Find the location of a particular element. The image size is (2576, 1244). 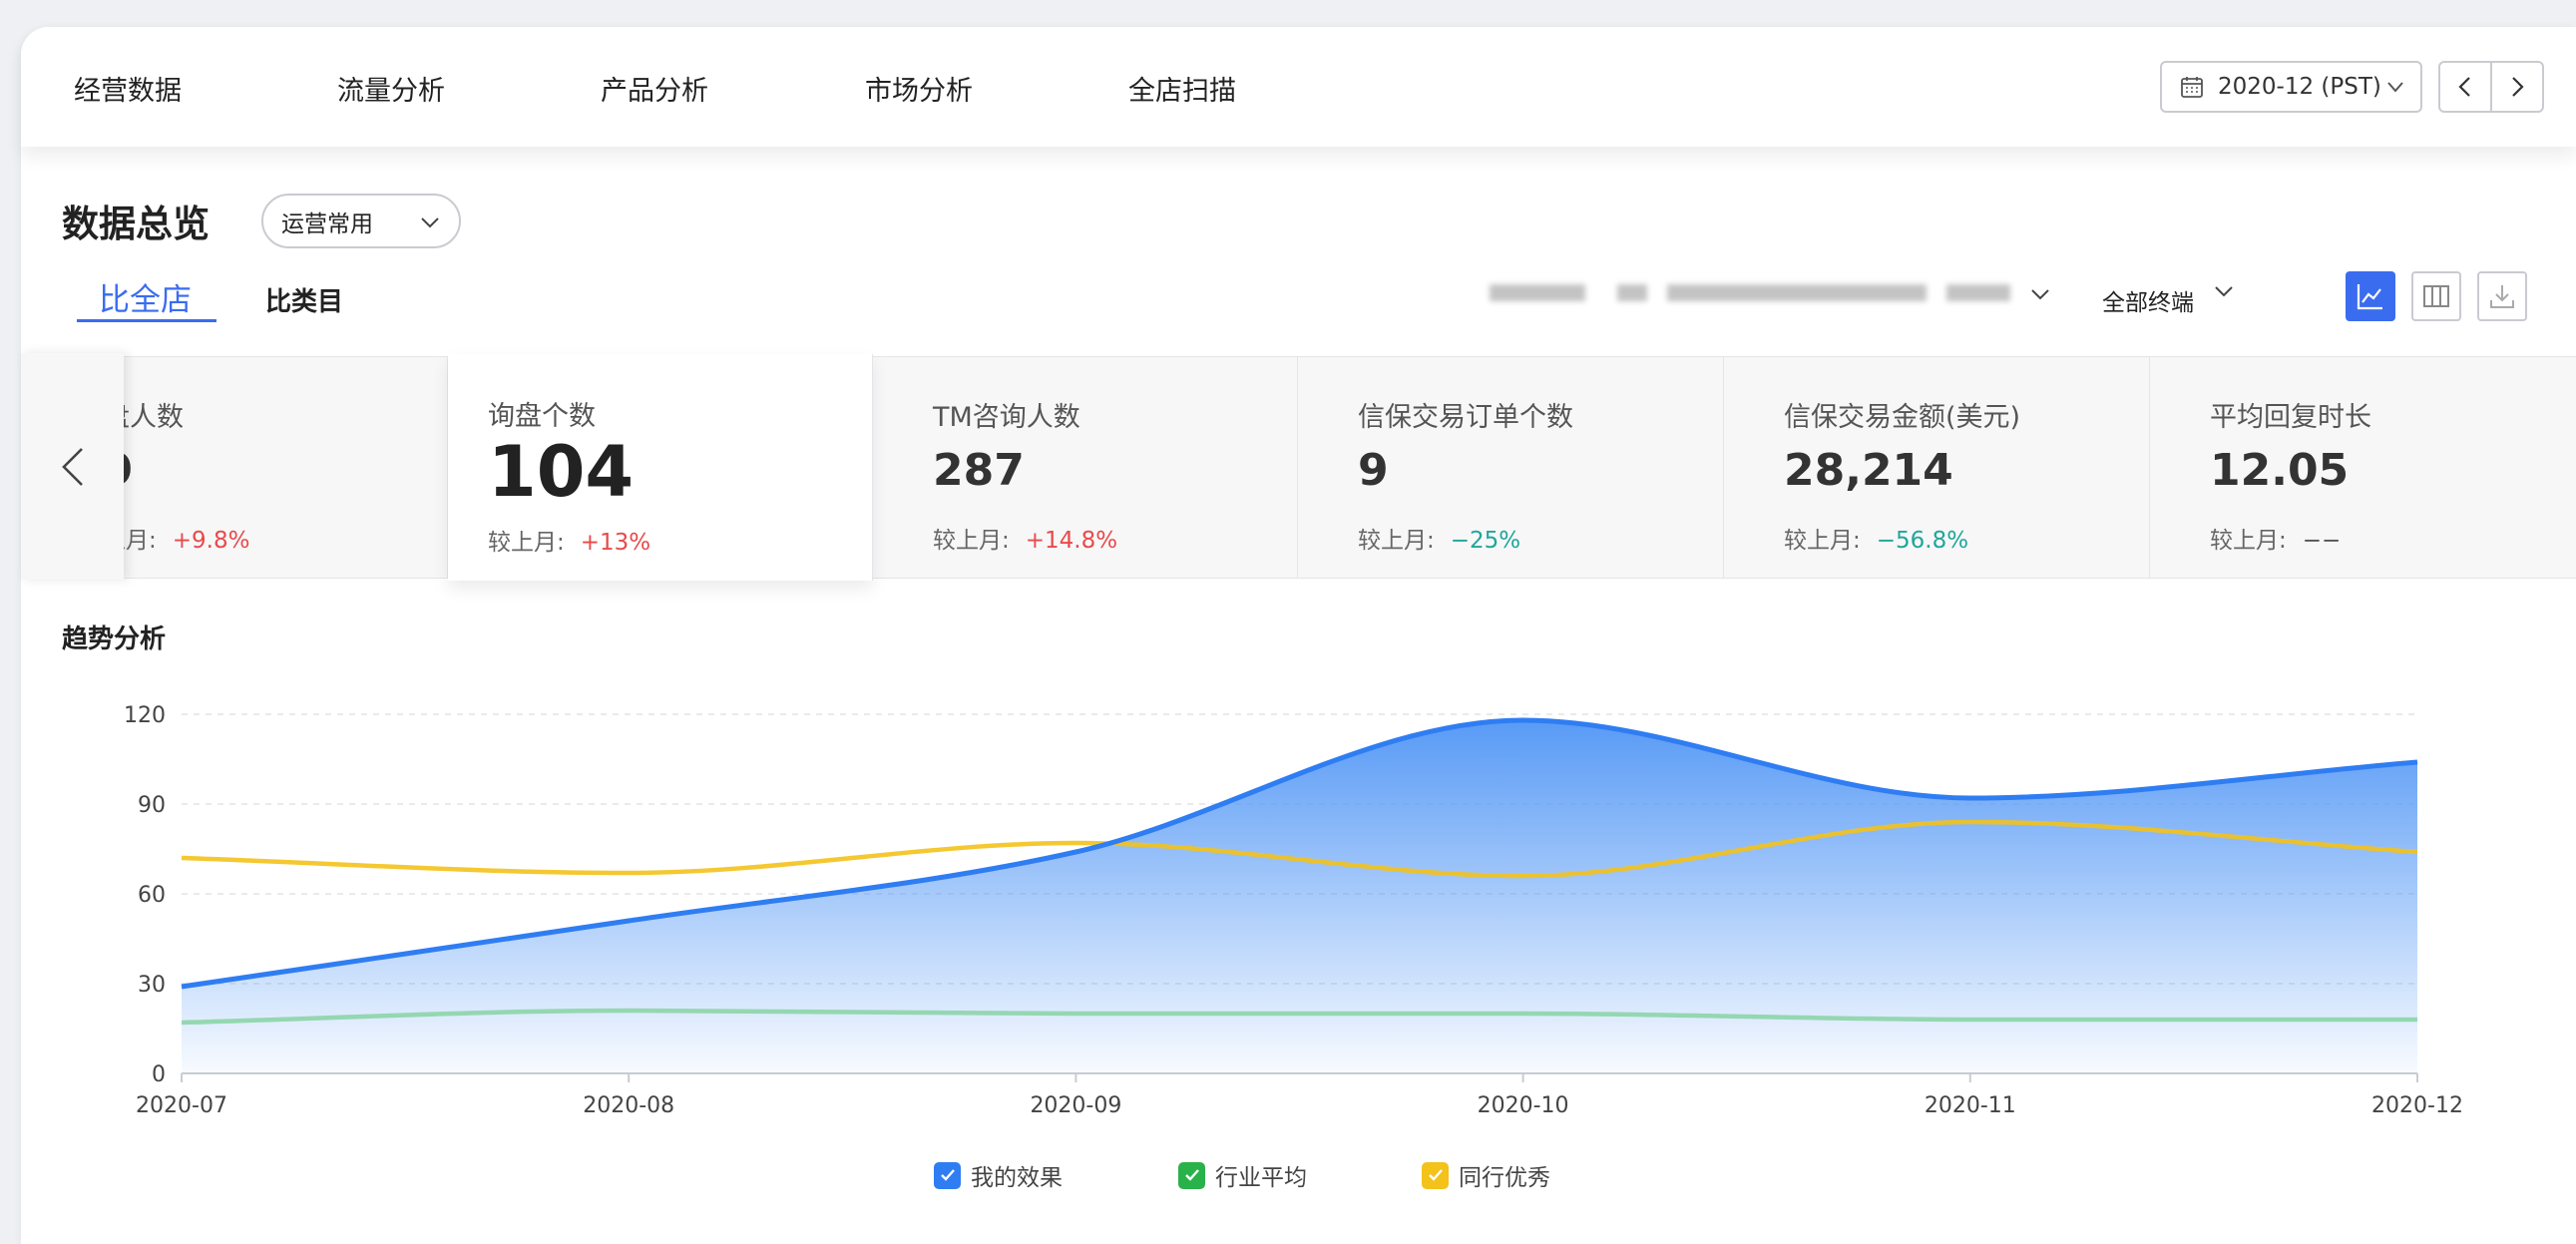

y-tick-label: 60 is located at coordinates (152, 895).